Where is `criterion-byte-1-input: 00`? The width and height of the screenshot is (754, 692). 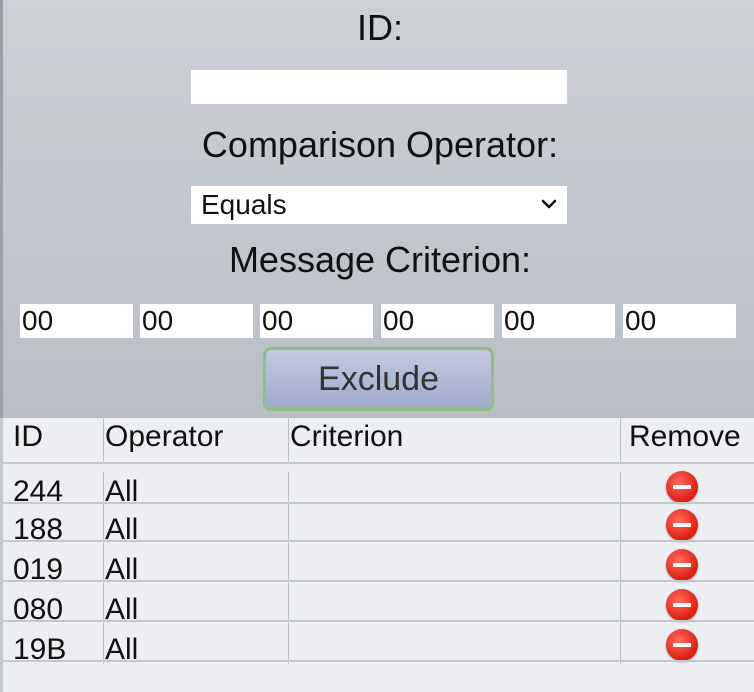 criterion-byte-1-input: 00 is located at coordinates (76, 321).